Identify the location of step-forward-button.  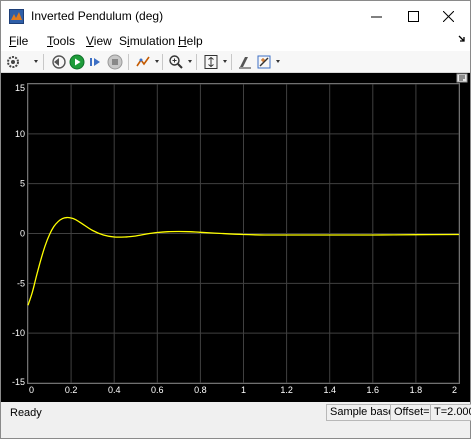
(96, 62).